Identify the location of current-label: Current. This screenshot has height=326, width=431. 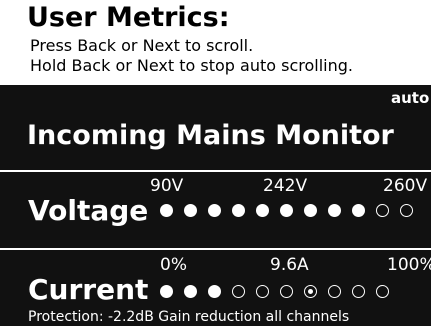
(88, 289).